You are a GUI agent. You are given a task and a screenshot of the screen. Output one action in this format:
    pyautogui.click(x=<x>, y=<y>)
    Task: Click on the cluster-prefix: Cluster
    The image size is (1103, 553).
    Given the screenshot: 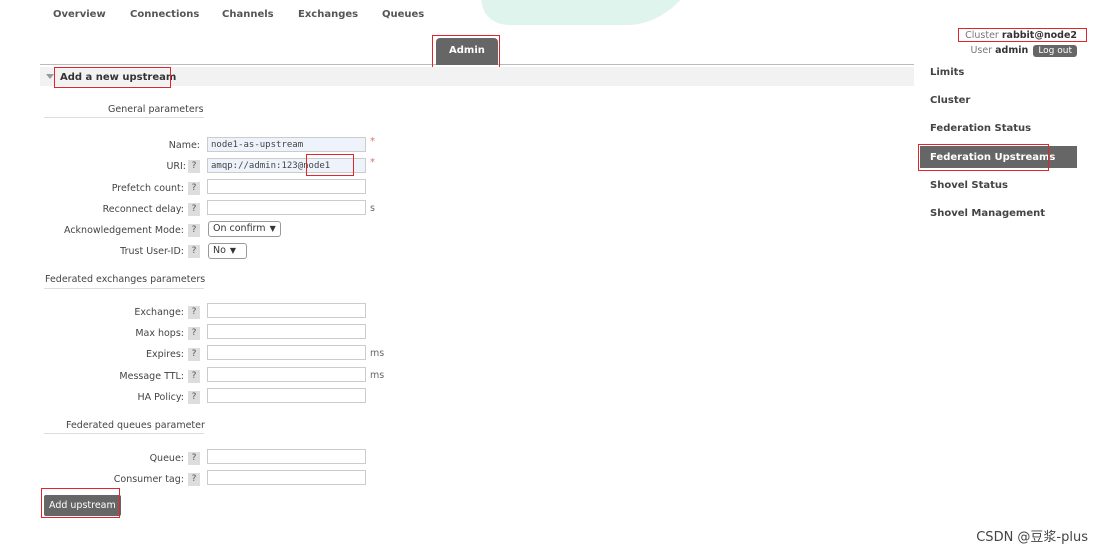 What is the action you would take?
    pyautogui.click(x=982, y=35)
    